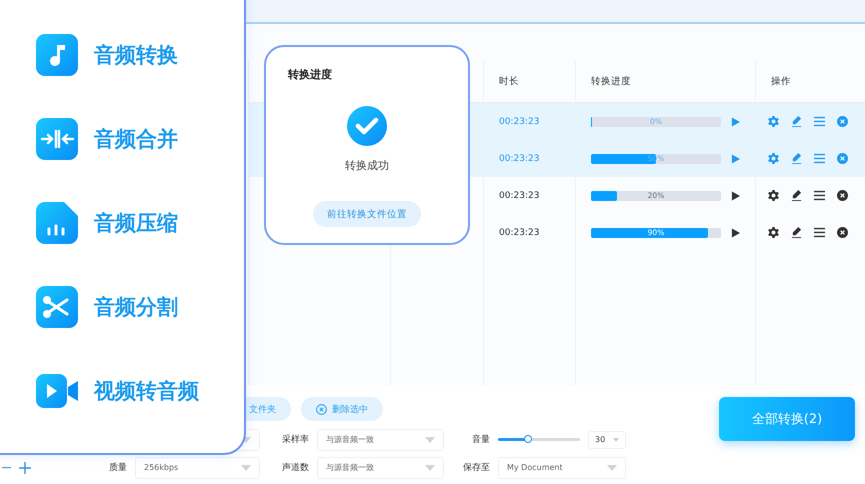  I want to click on dropdown: My Document, so click(562, 467).